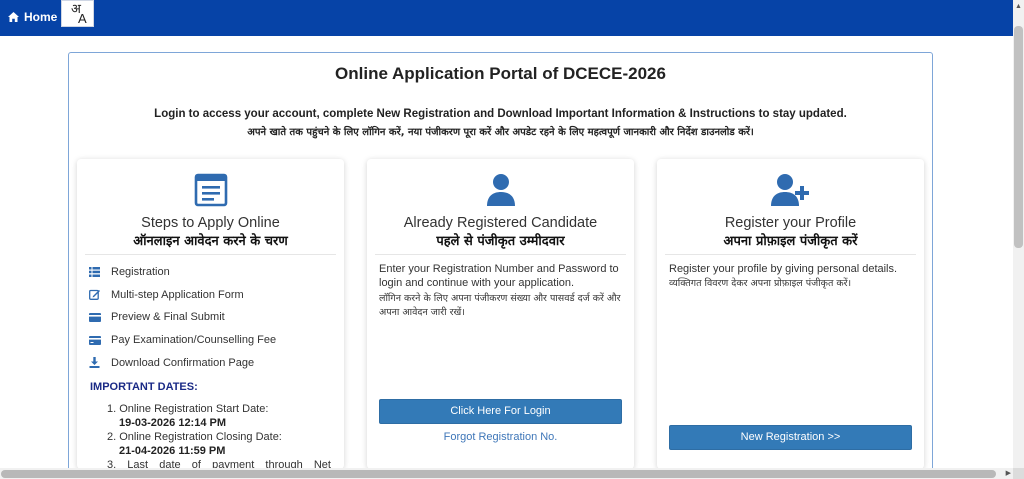 This screenshot has width=1024, height=479. What do you see at coordinates (790, 437) in the screenshot?
I see `new-registration-button: New Registration >>` at bounding box center [790, 437].